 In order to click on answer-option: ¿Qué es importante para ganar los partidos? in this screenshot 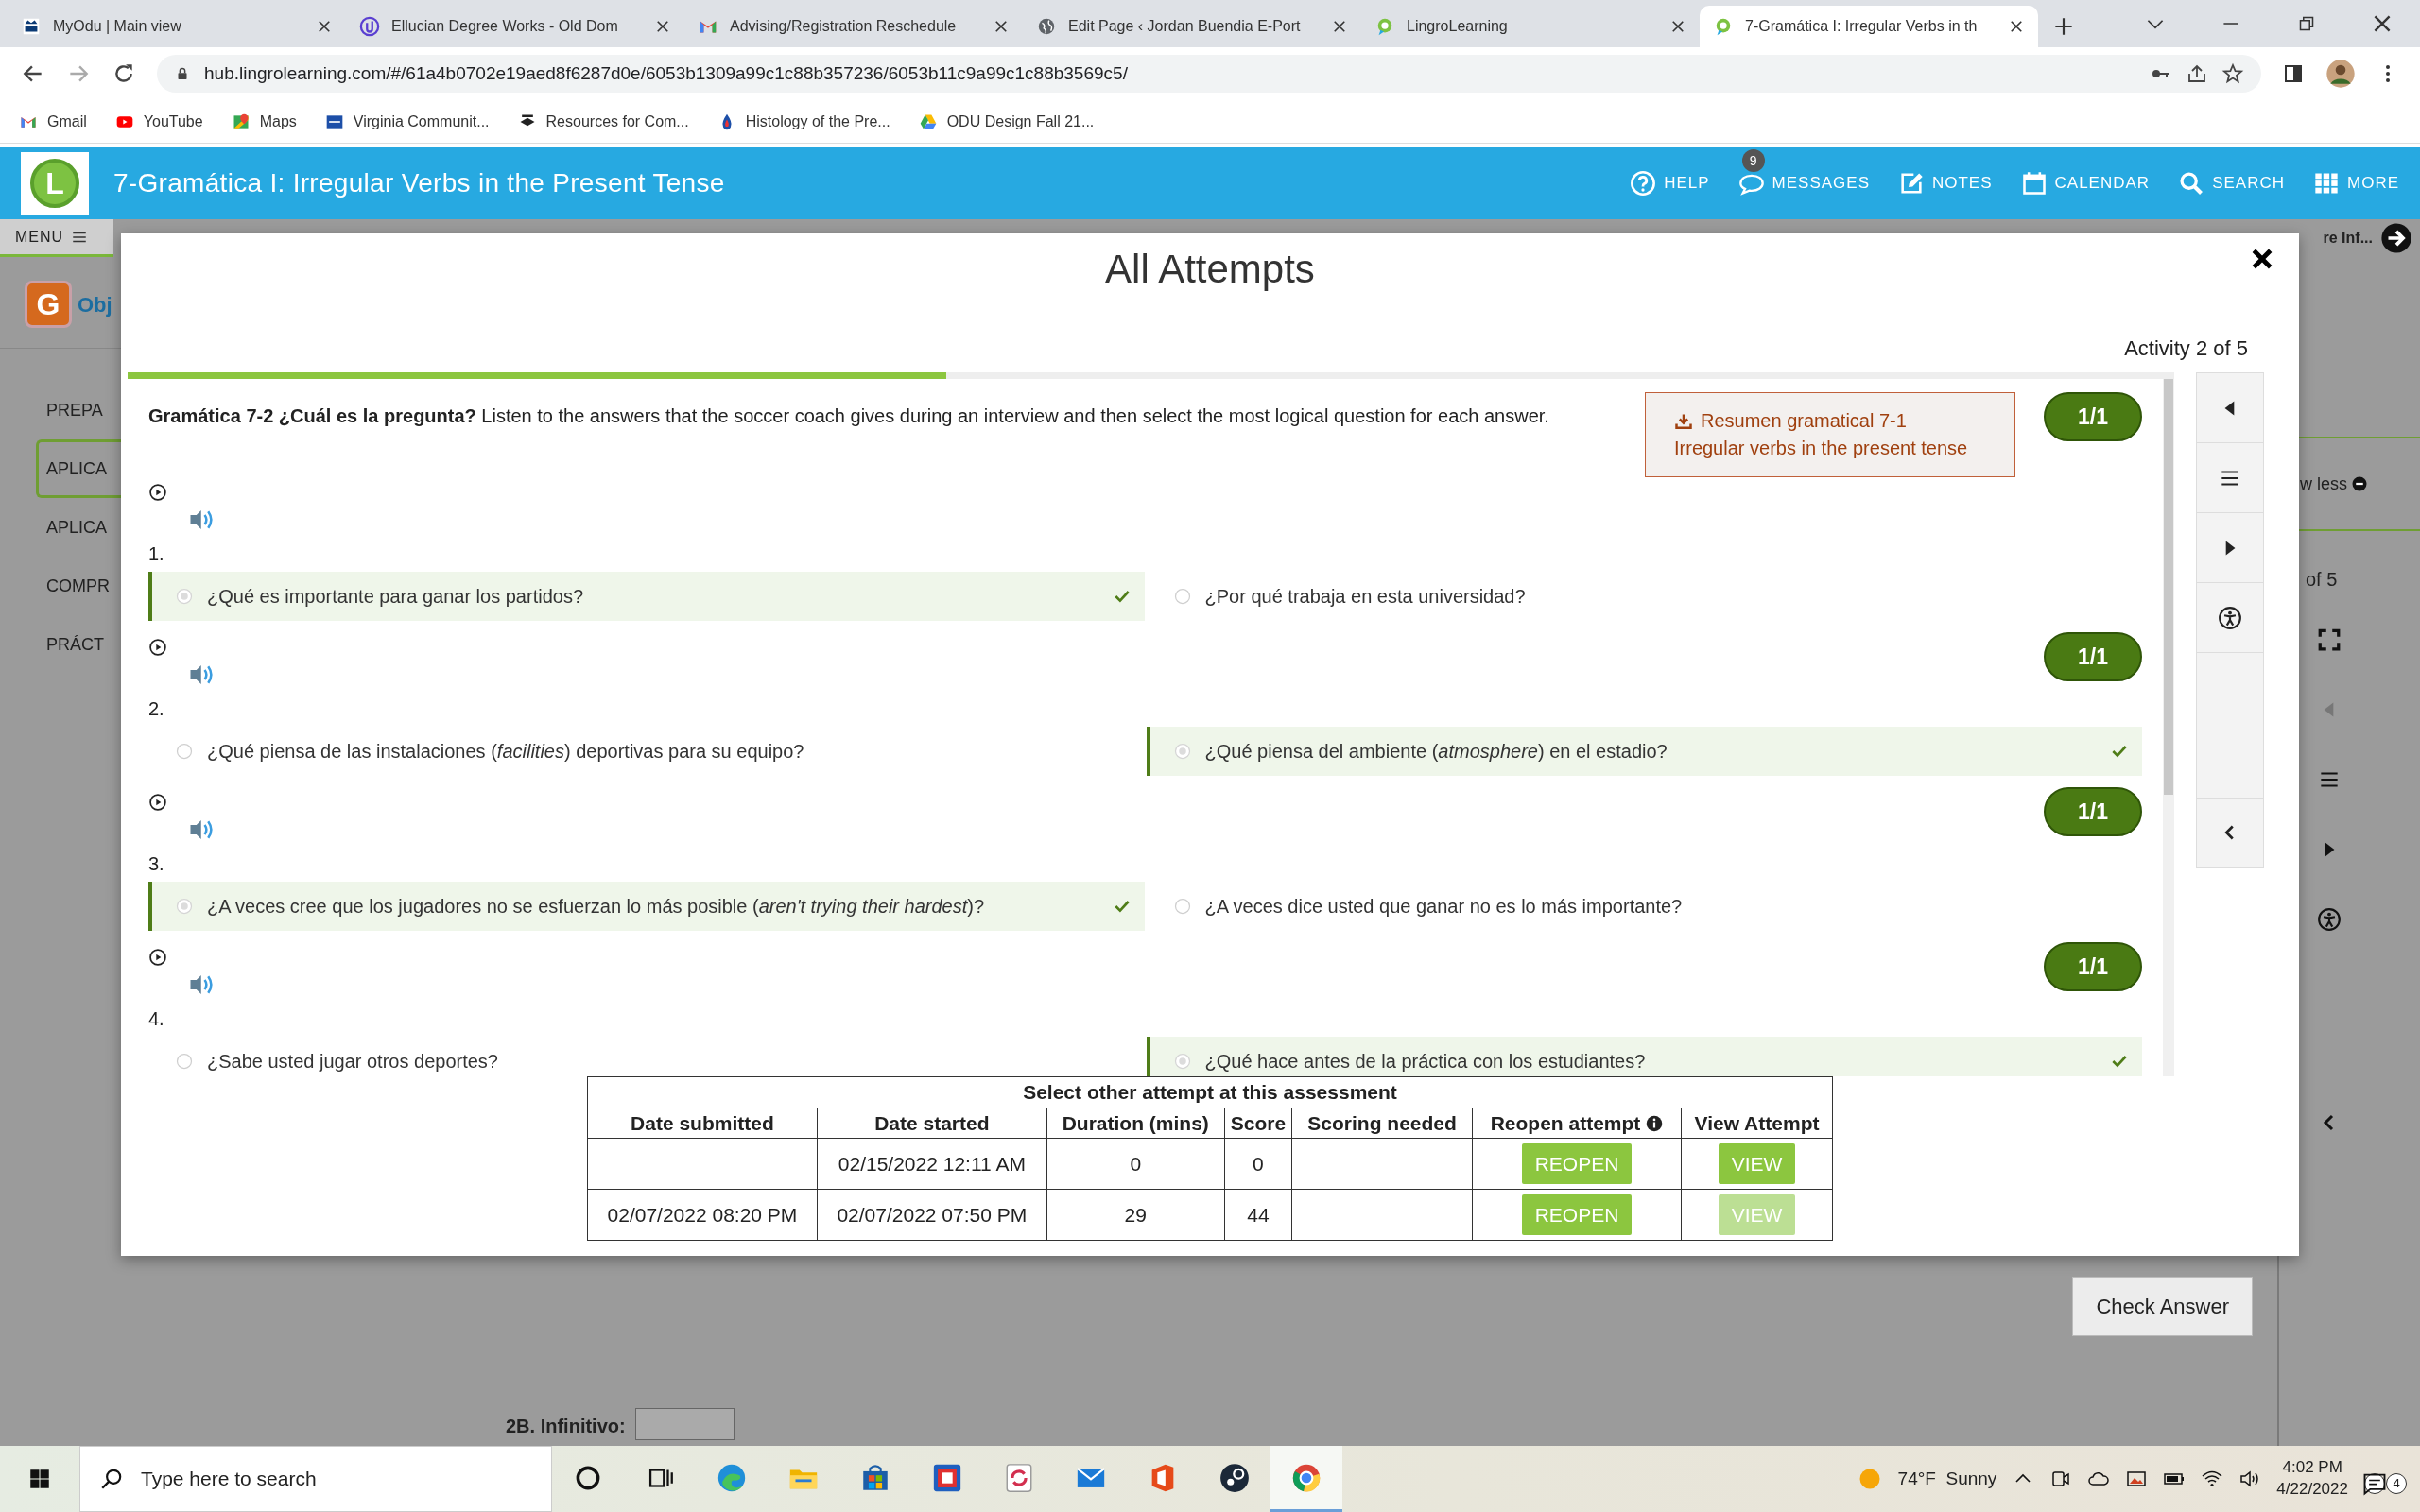, I will do `click(646, 596)`.